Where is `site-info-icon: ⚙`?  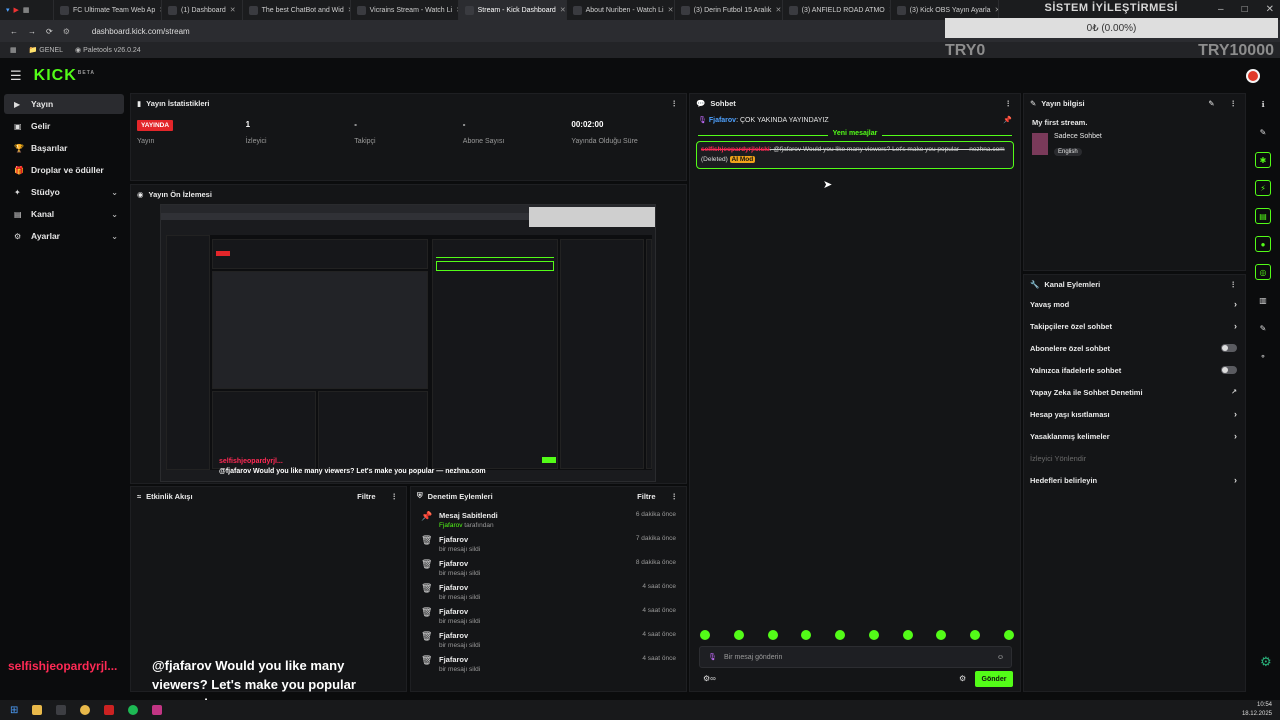
site-info-icon: ⚙ is located at coordinates (66, 31).